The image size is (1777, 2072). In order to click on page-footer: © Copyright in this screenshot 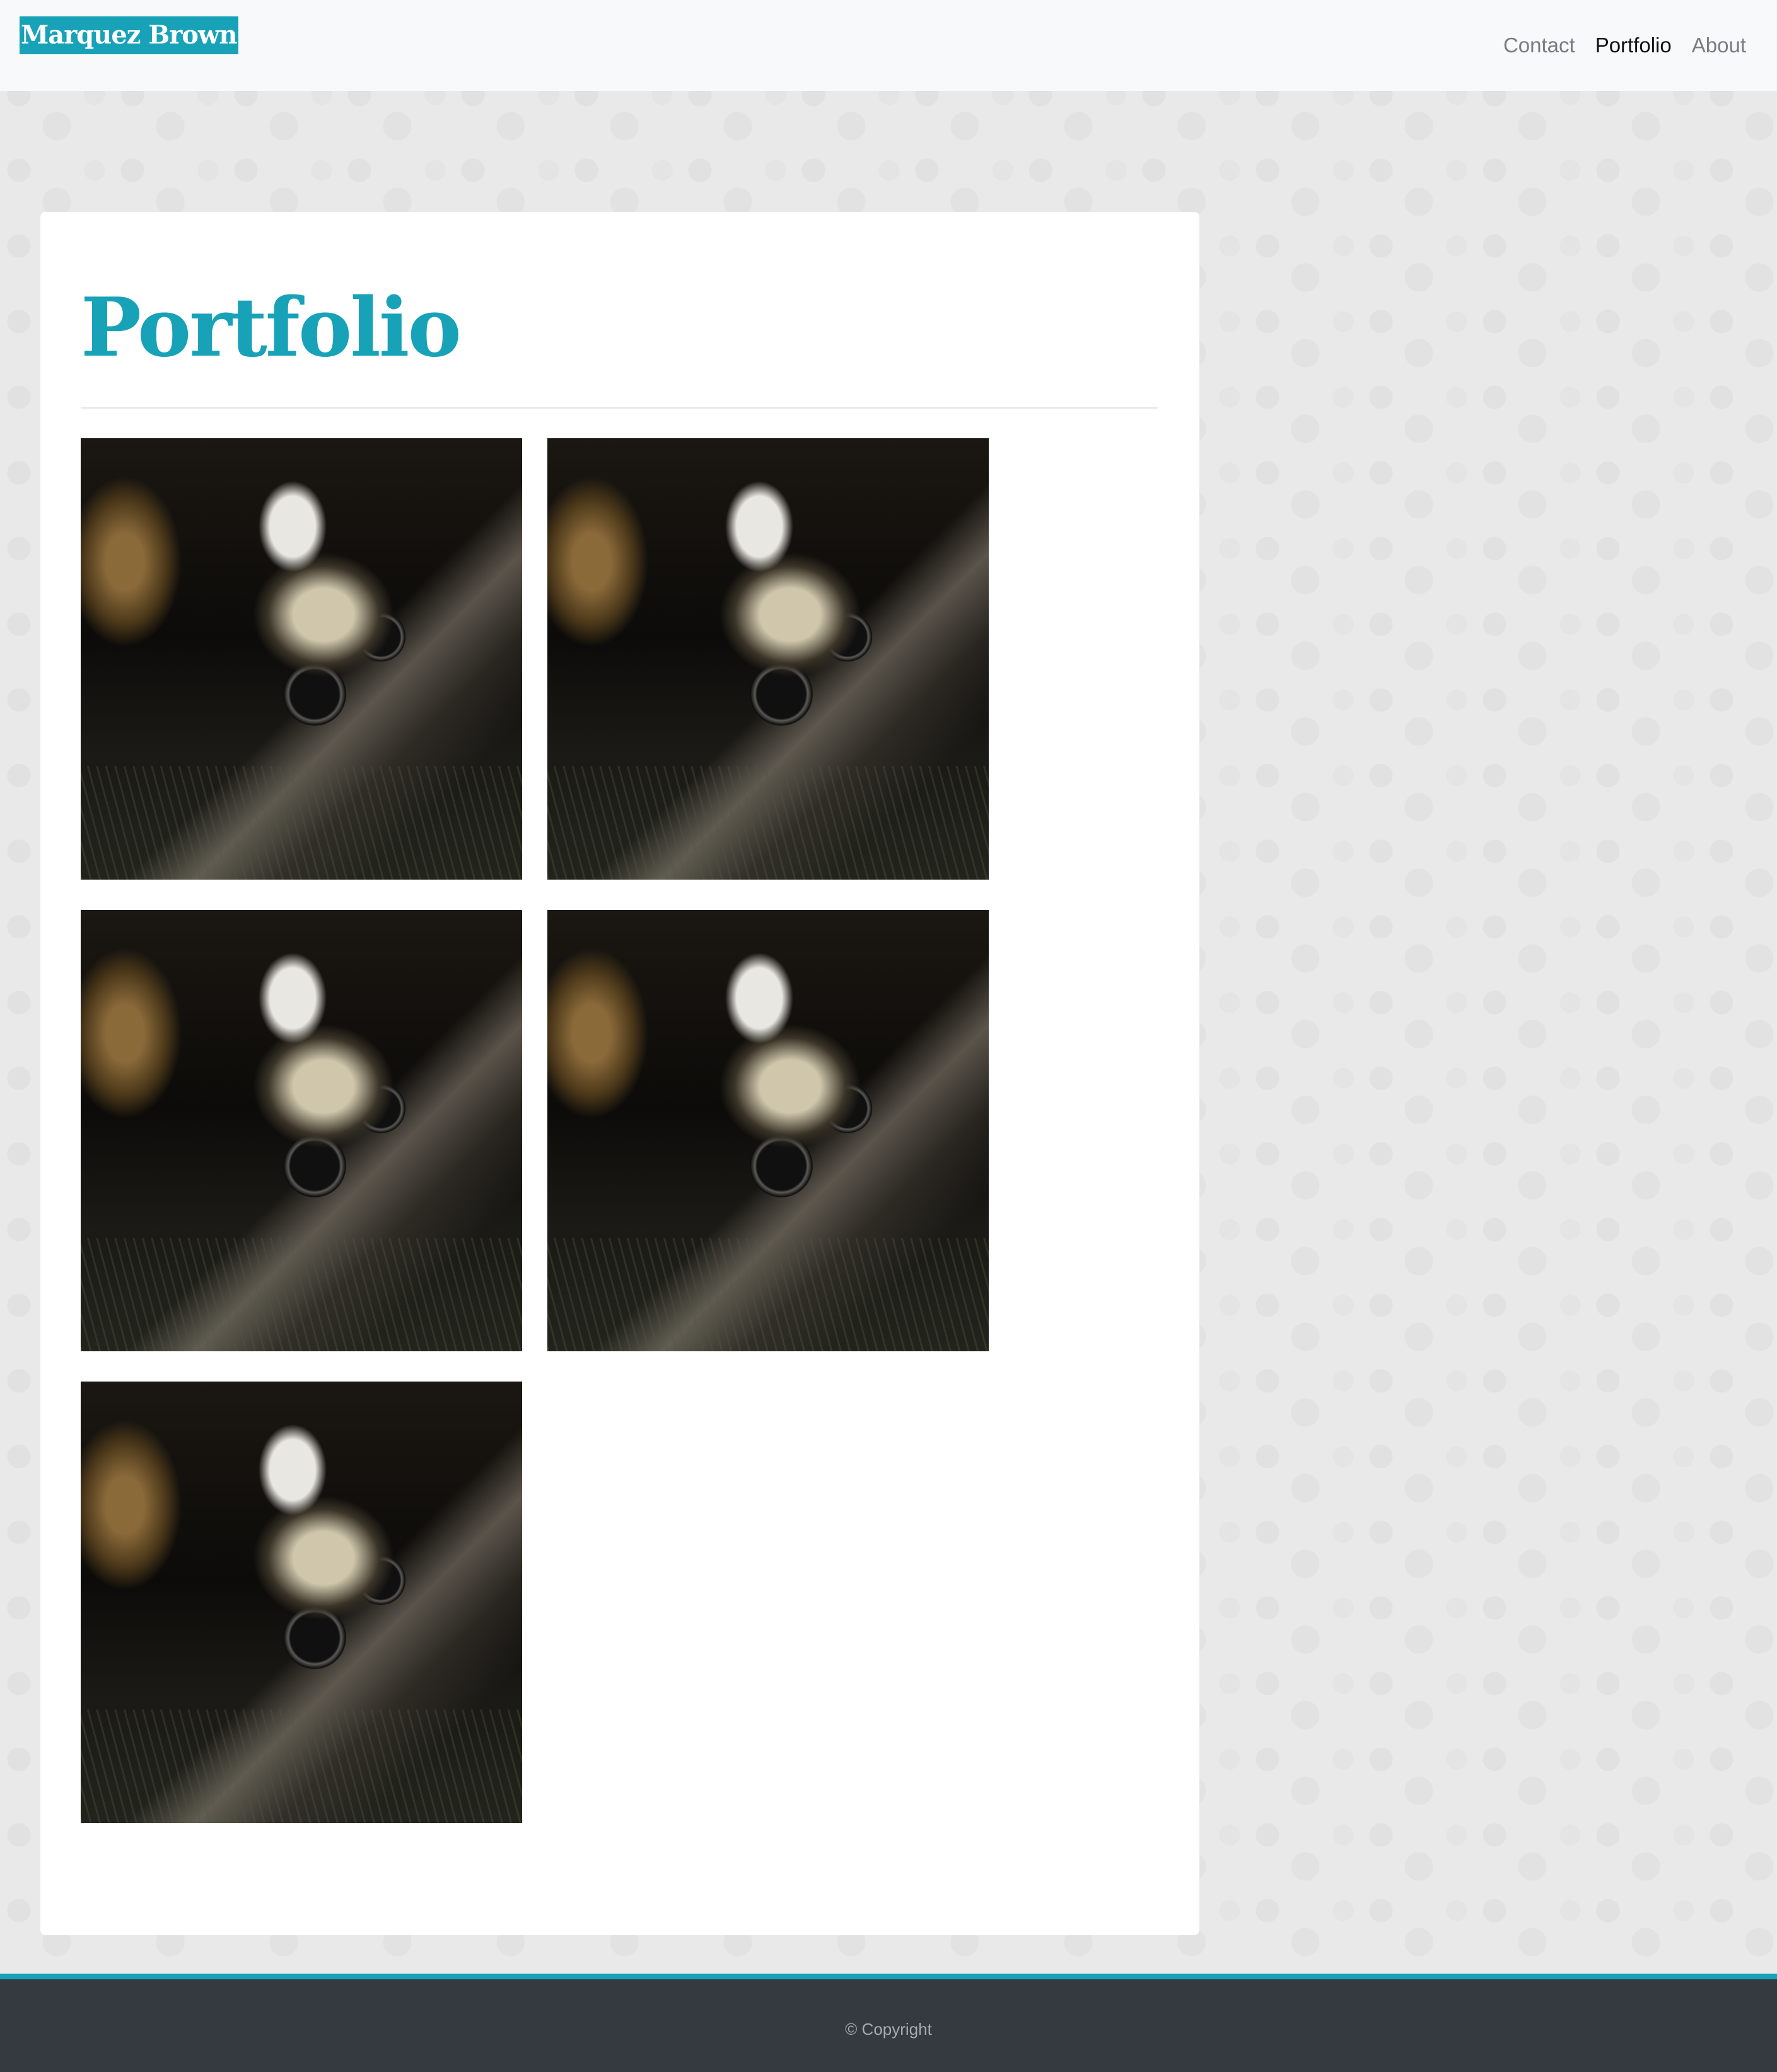, I will do `click(888, 2023)`.